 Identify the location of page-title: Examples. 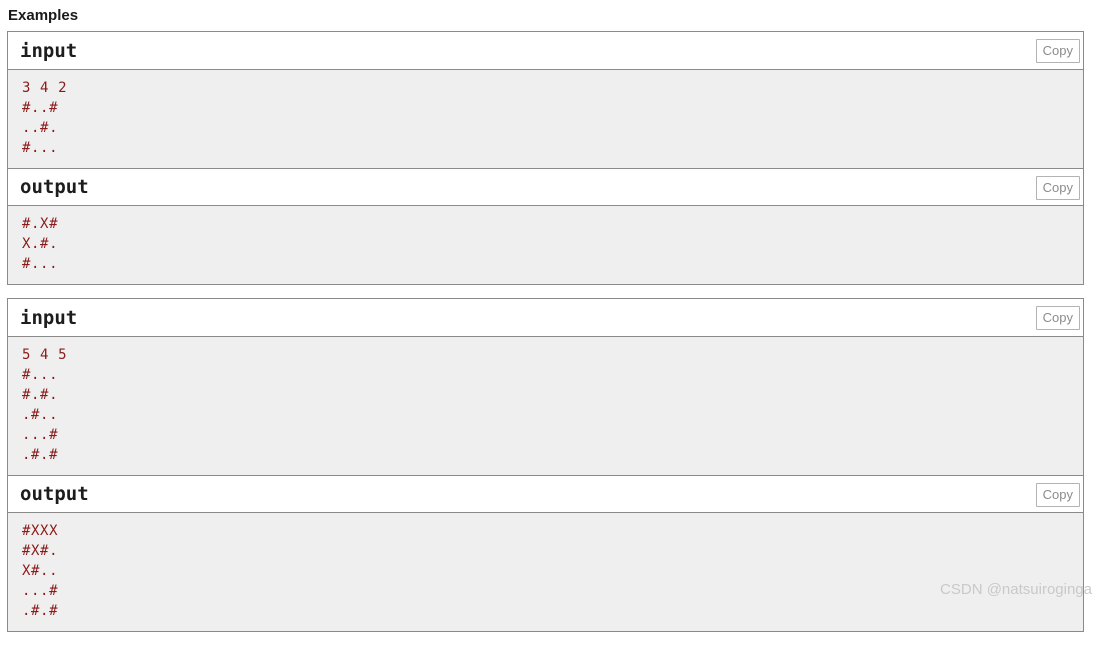
(43, 15).